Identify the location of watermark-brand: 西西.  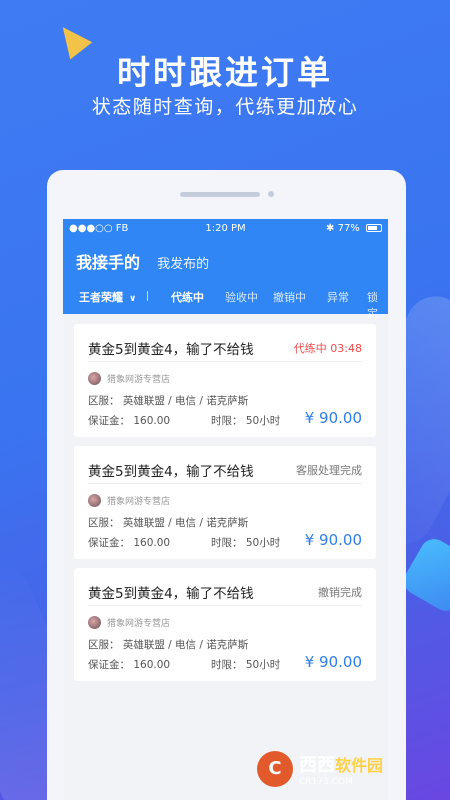
(317, 765).